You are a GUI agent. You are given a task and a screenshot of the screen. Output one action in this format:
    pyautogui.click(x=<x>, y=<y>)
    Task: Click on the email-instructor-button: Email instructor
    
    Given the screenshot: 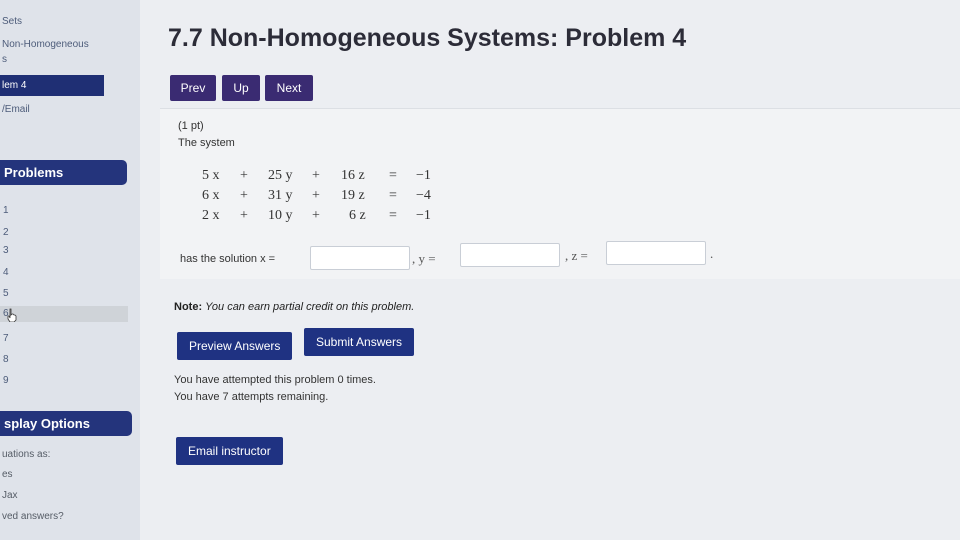 What is the action you would take?
    pyautogui.click(x=229, y=451)
    